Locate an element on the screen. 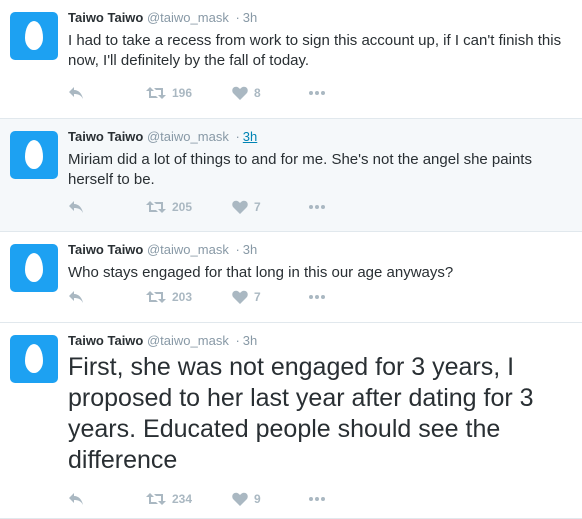 The image size is (582, 519). retweet-button: 205 is located at coordinates (169, 207).